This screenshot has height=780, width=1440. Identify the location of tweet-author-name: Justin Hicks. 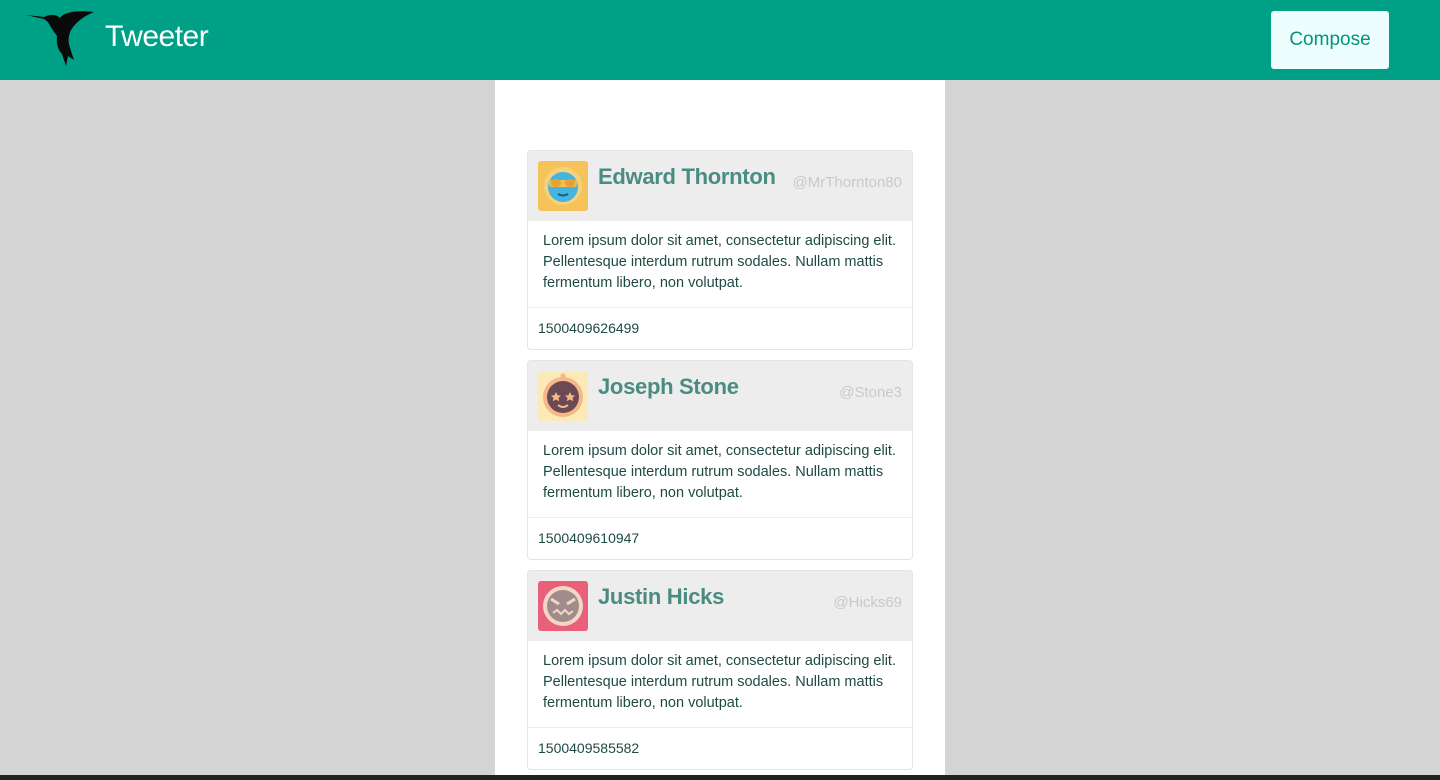
(661, 596).